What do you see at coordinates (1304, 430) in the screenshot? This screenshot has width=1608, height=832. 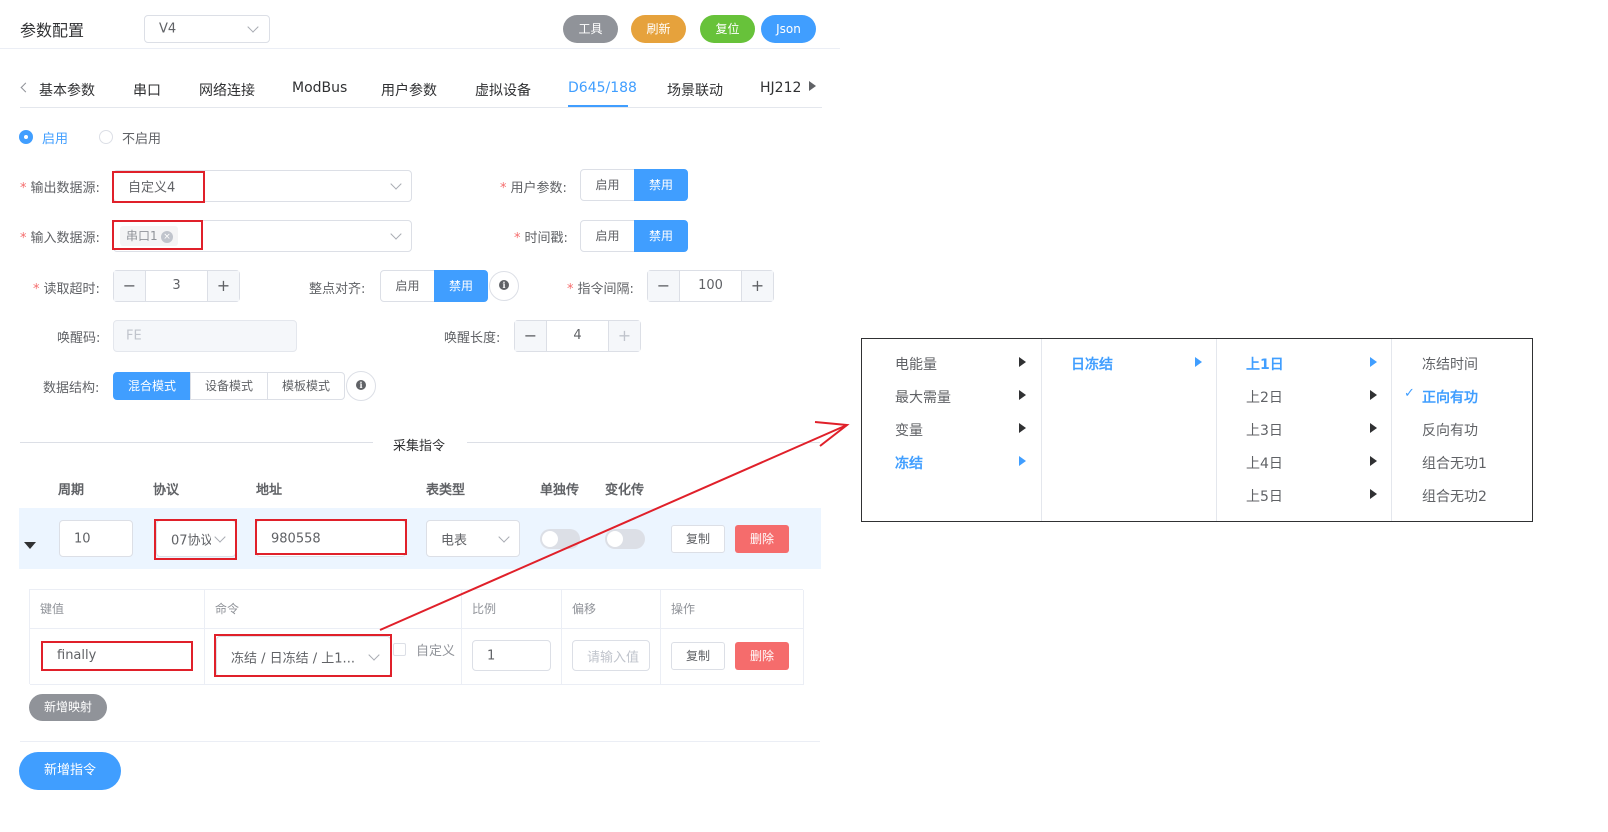 I see `cascader-column-3: 上1日 上2日 上3日 上4日 上5日` at bounding box center [1304, 430].